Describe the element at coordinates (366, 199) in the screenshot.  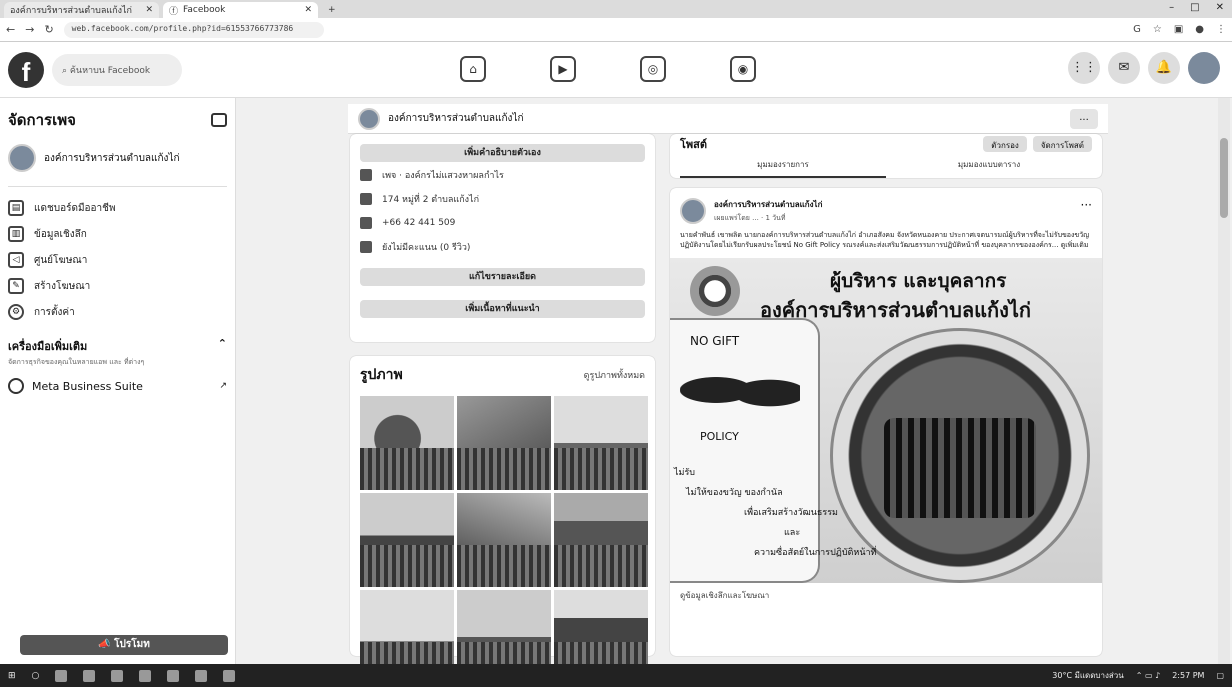
I see `location-icon` at that location.